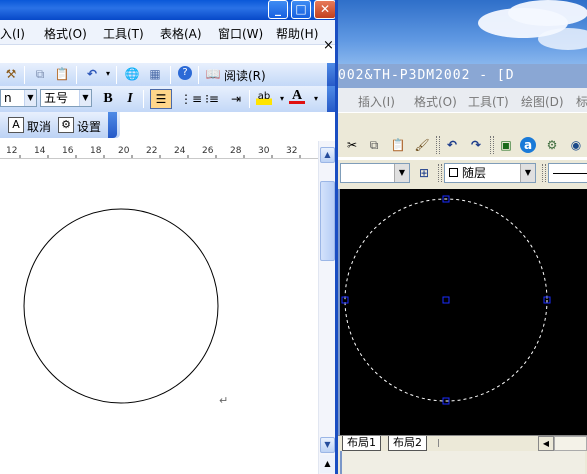 This screenshot has height=474, width=587. Describe the element at coordinates (132, 74) in the screenshot. I see `hyperlink-icon: 🌐` at that location.